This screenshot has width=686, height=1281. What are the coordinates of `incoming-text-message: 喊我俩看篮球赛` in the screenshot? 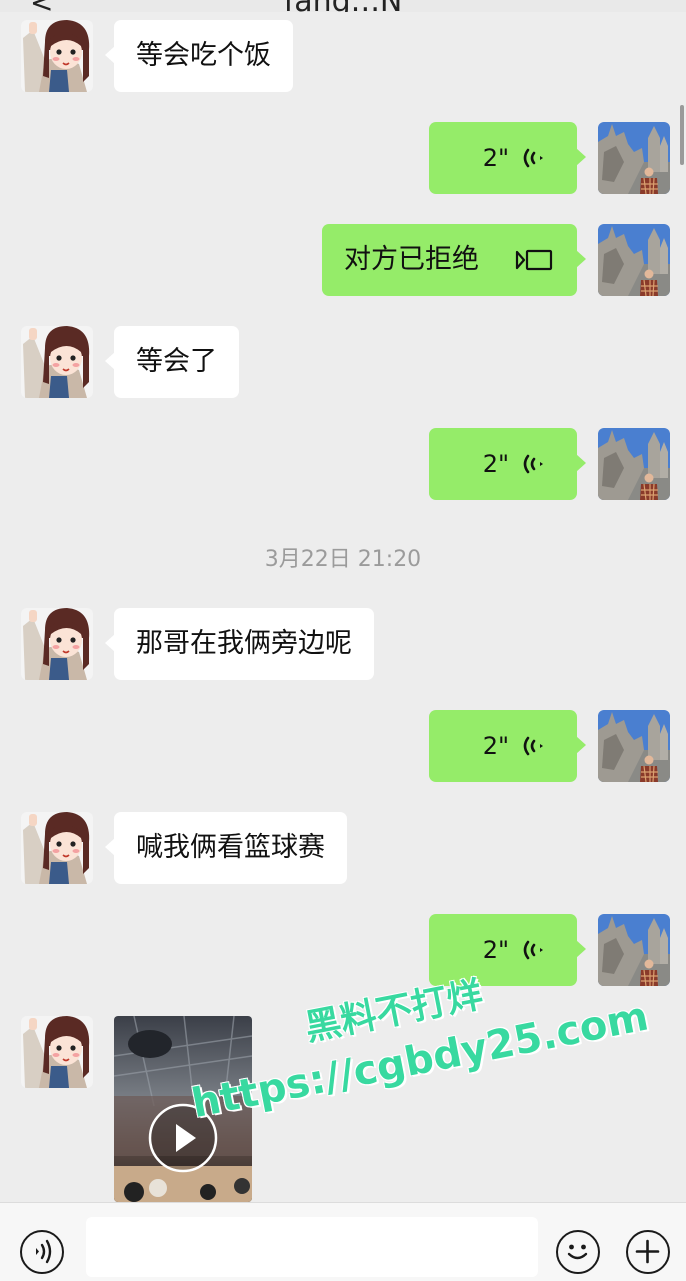 It's located at (226, 848).